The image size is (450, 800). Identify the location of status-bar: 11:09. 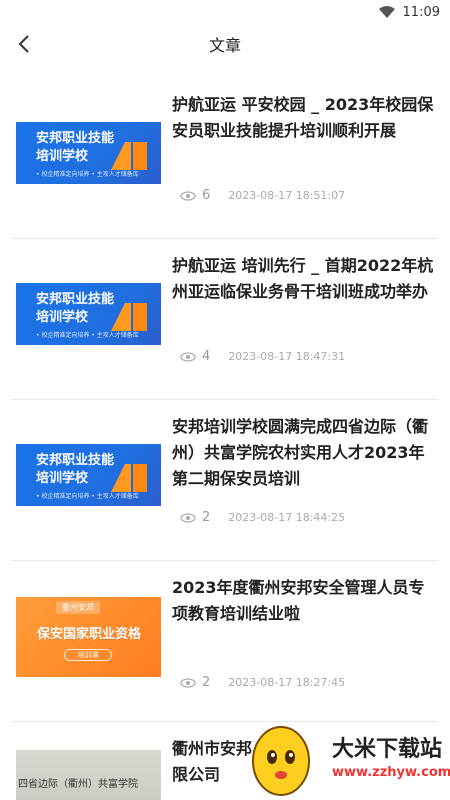
(225, 12).